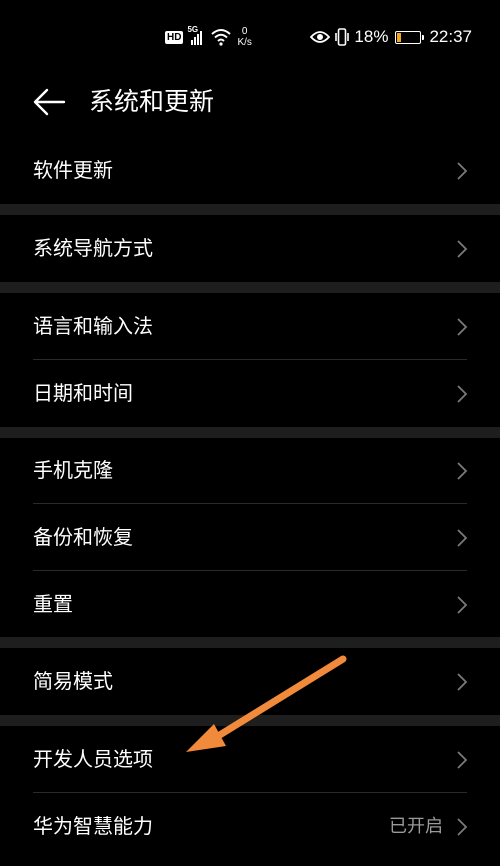 This screenshot has height=866, width=500. I want to click on status-text: 已开启, so click(416, 826).